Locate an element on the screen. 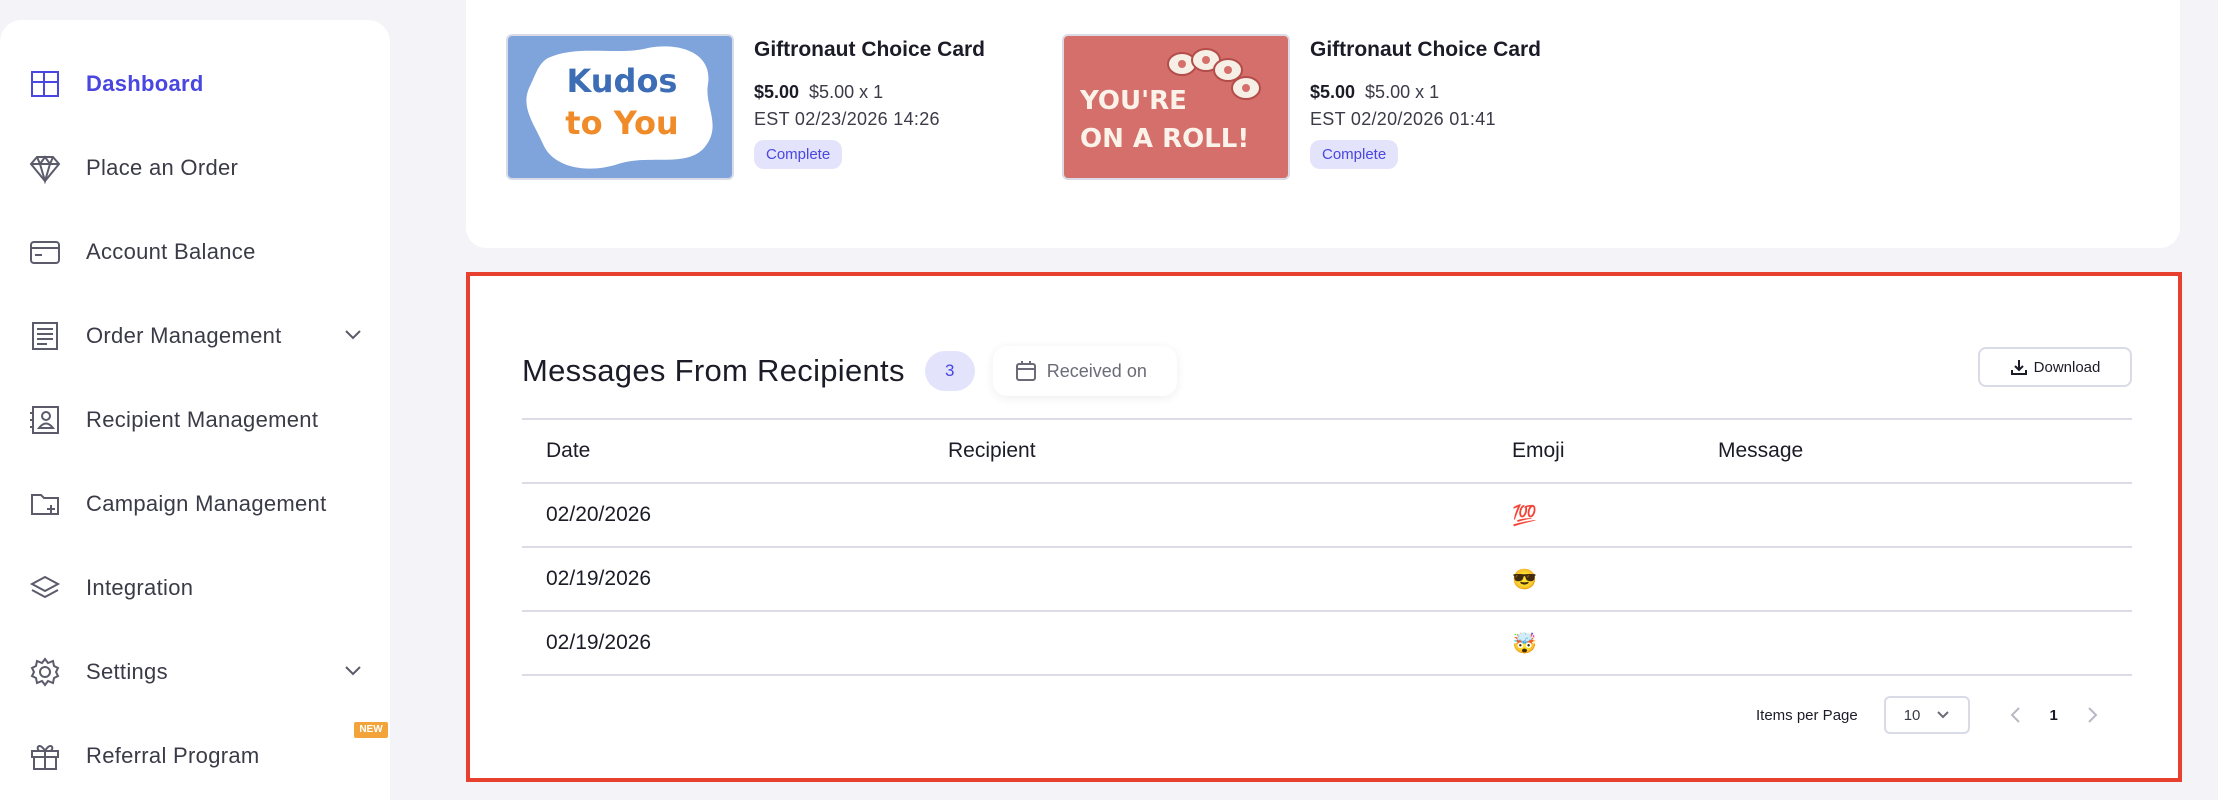 Image resolution: width=2218 pixels, height=800 pixels. sidebar-item-integration: Integration is located at coordinates (196, 588).